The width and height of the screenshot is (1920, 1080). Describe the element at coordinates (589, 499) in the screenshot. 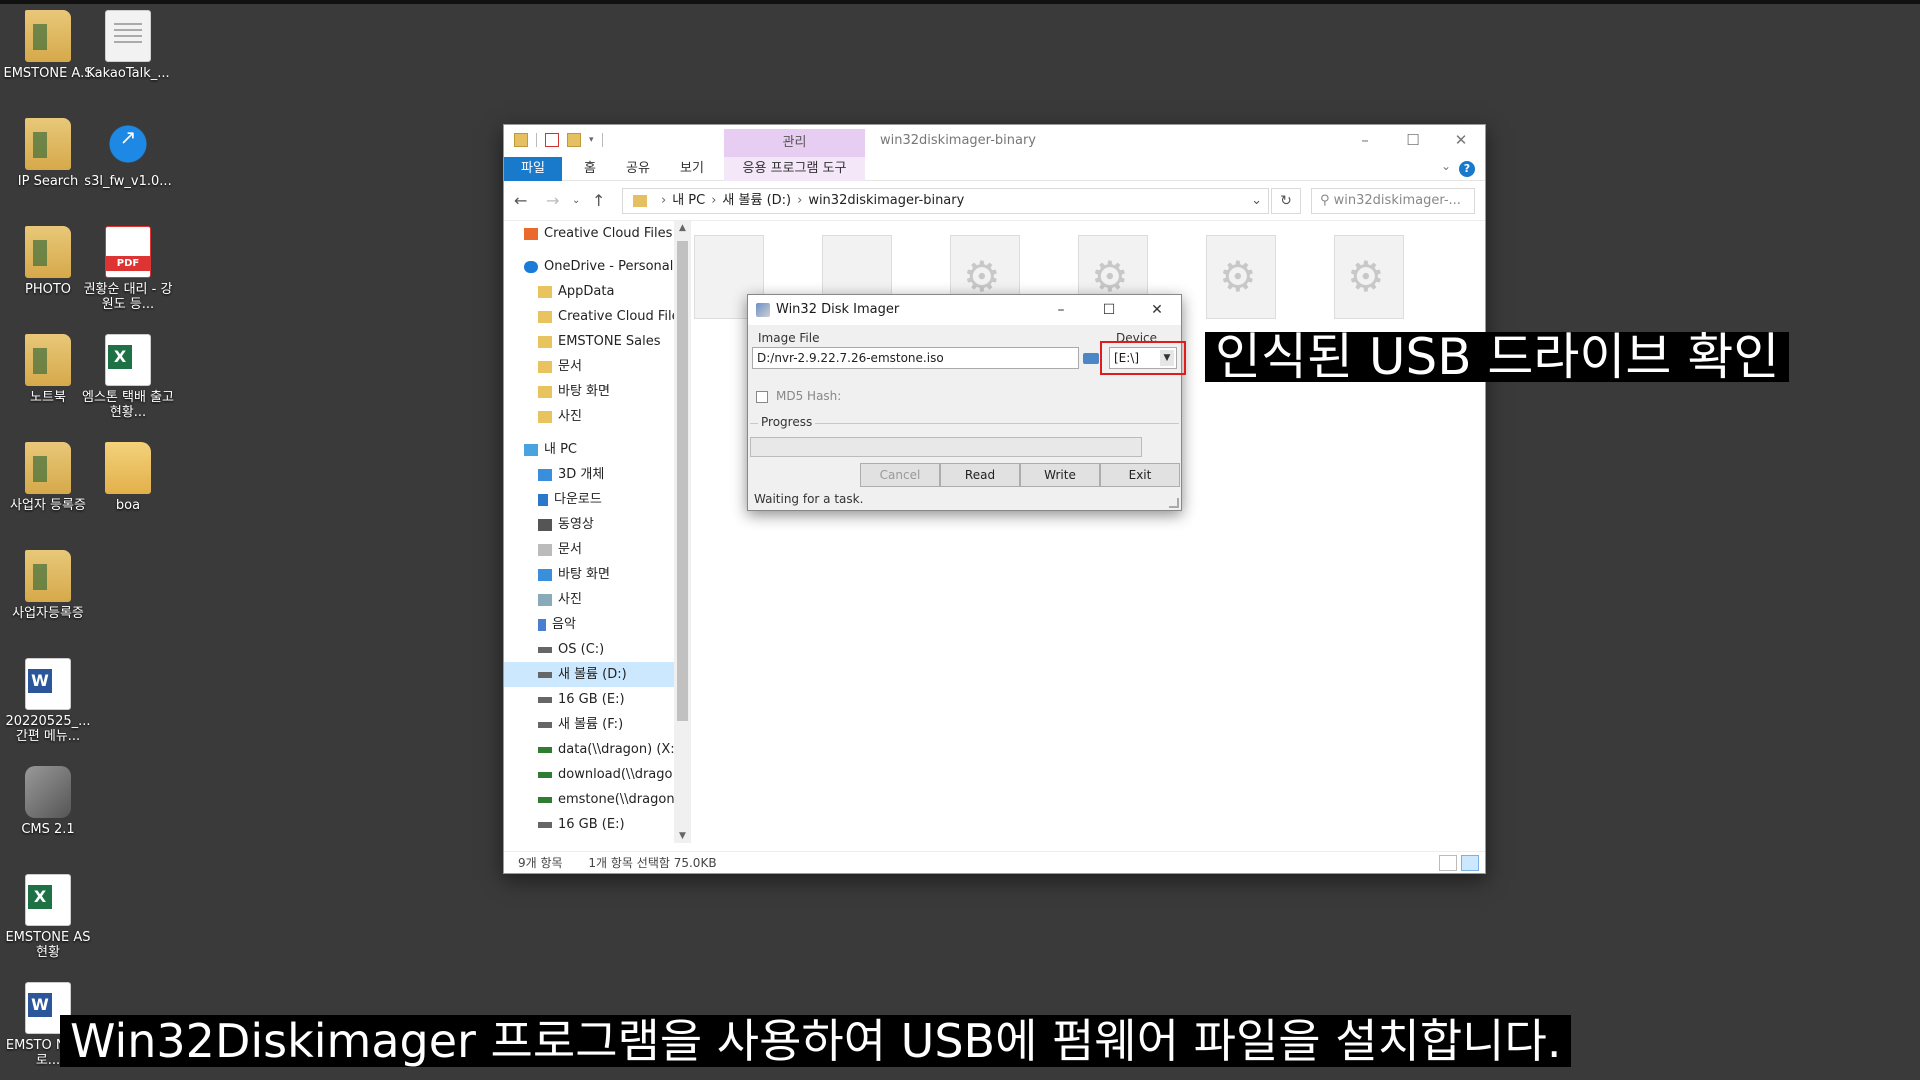

I see `nav-item: 다운로드` at that location.